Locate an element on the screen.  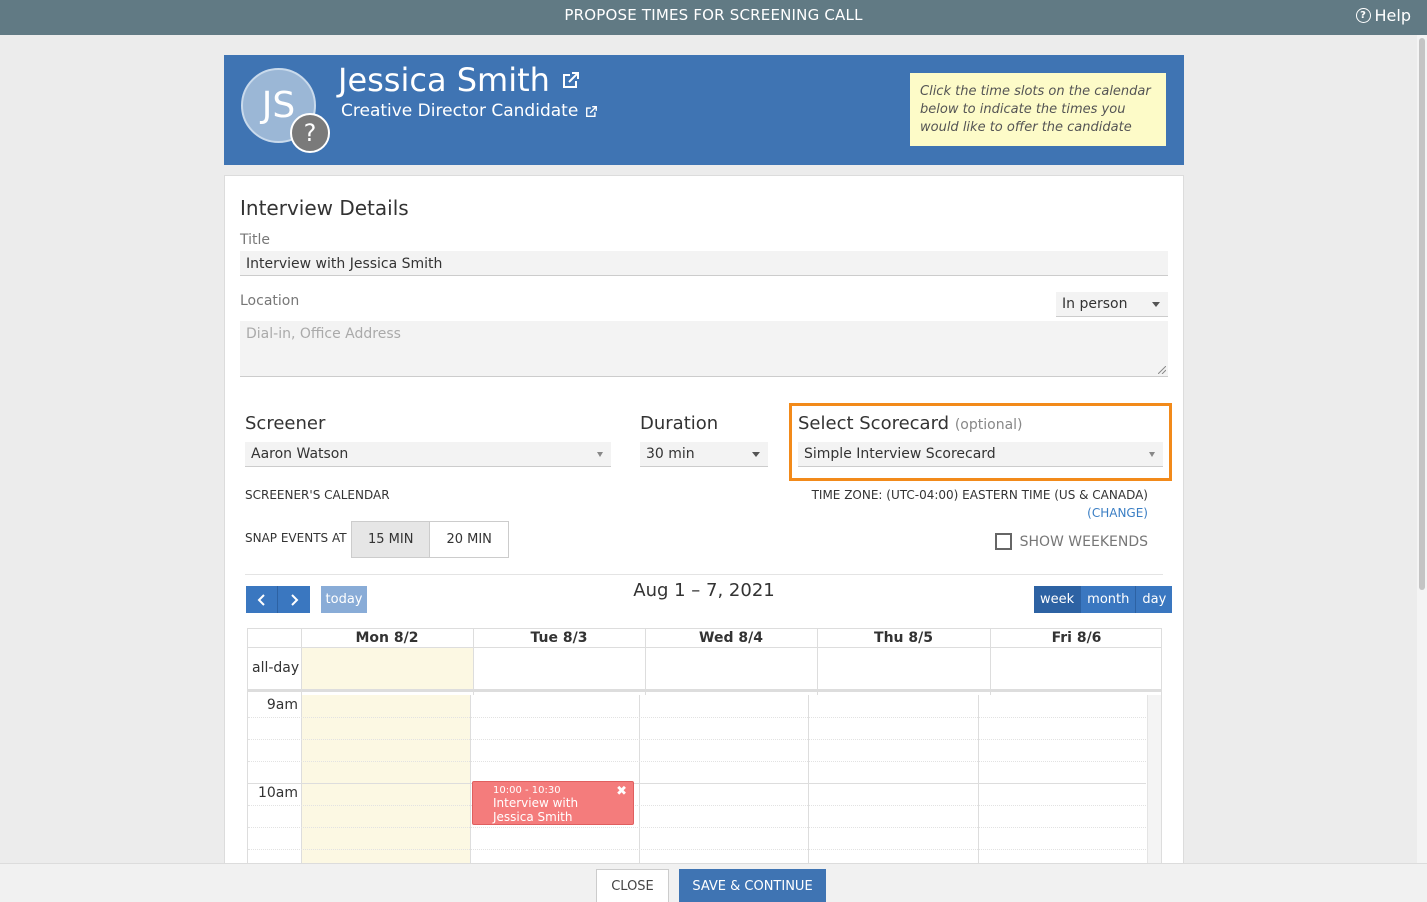
scorecard-optional-note: (optional) is located at coordinates (988, 425).